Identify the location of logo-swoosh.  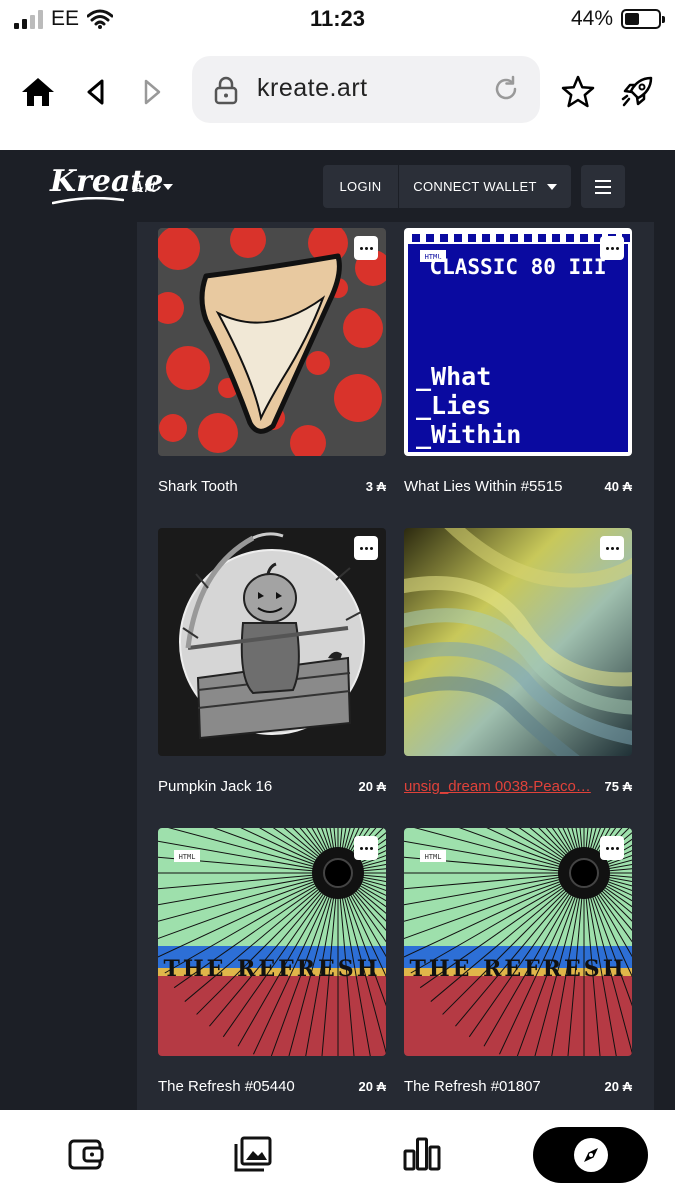
(88, 201).